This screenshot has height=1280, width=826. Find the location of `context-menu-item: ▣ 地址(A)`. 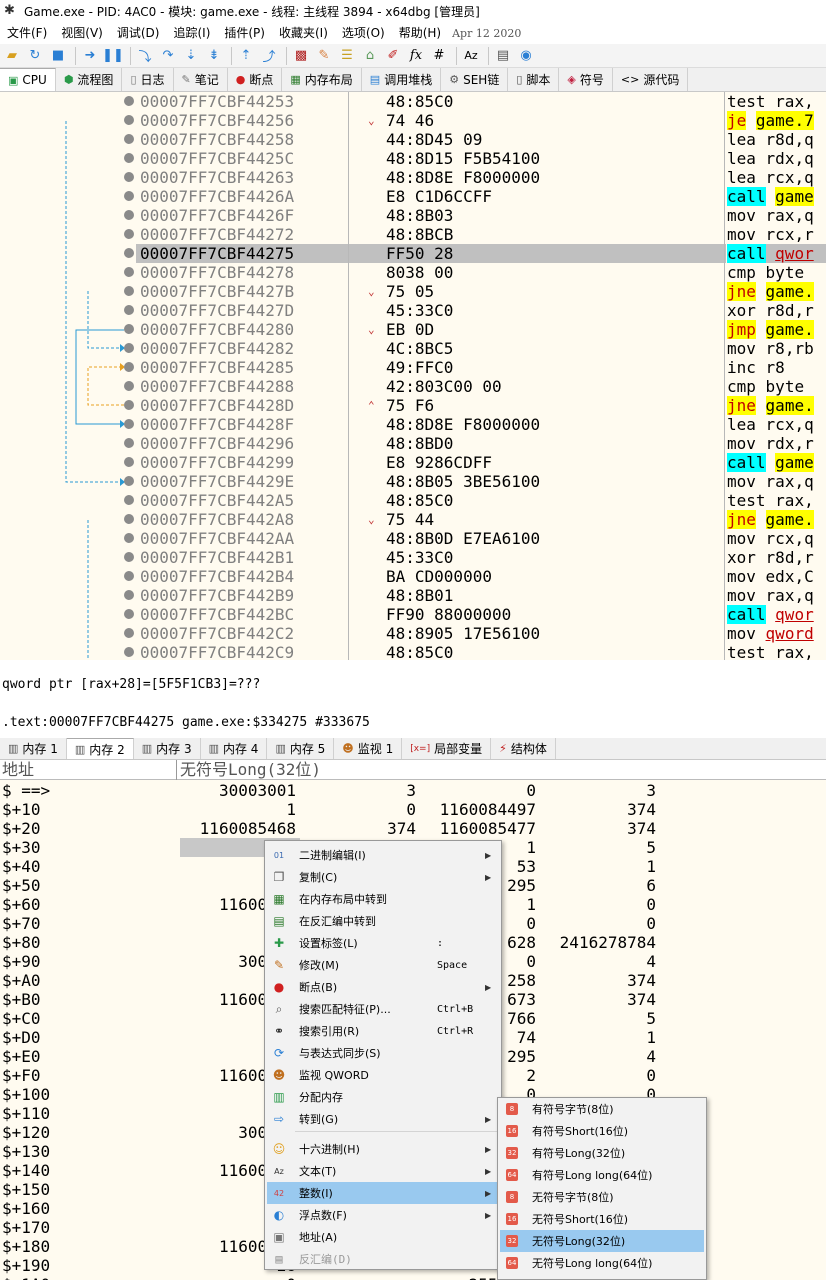

context-menu-item: ▣ 地址(A) is located at coordinates (383, 1237).